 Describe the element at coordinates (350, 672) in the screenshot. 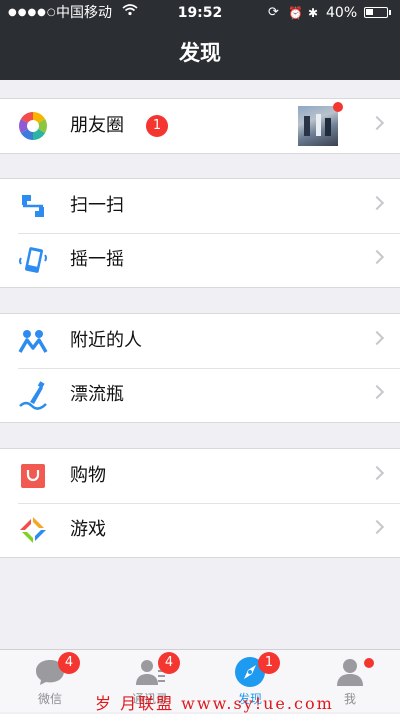

I see `me-icon` at that location.